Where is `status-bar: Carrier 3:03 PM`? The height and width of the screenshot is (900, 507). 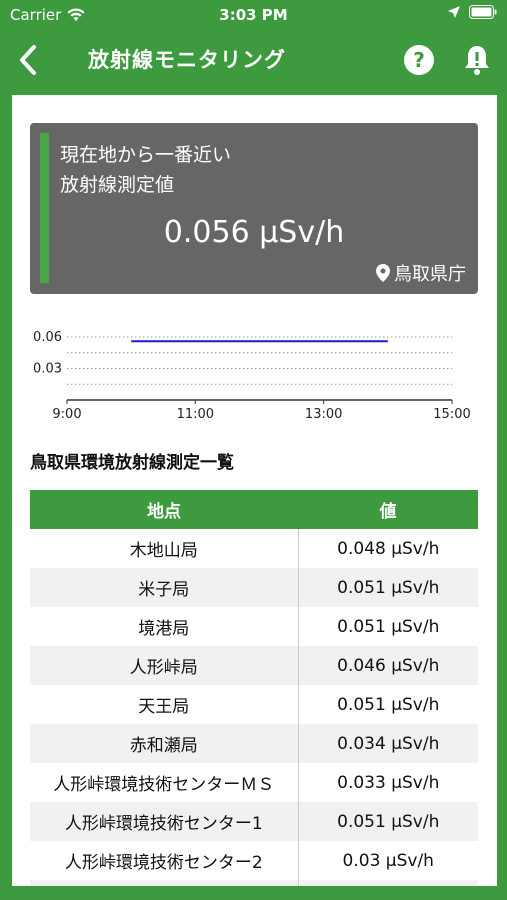 status-bar: Carrier 3:03 PM is located at coordinates (253, 15).